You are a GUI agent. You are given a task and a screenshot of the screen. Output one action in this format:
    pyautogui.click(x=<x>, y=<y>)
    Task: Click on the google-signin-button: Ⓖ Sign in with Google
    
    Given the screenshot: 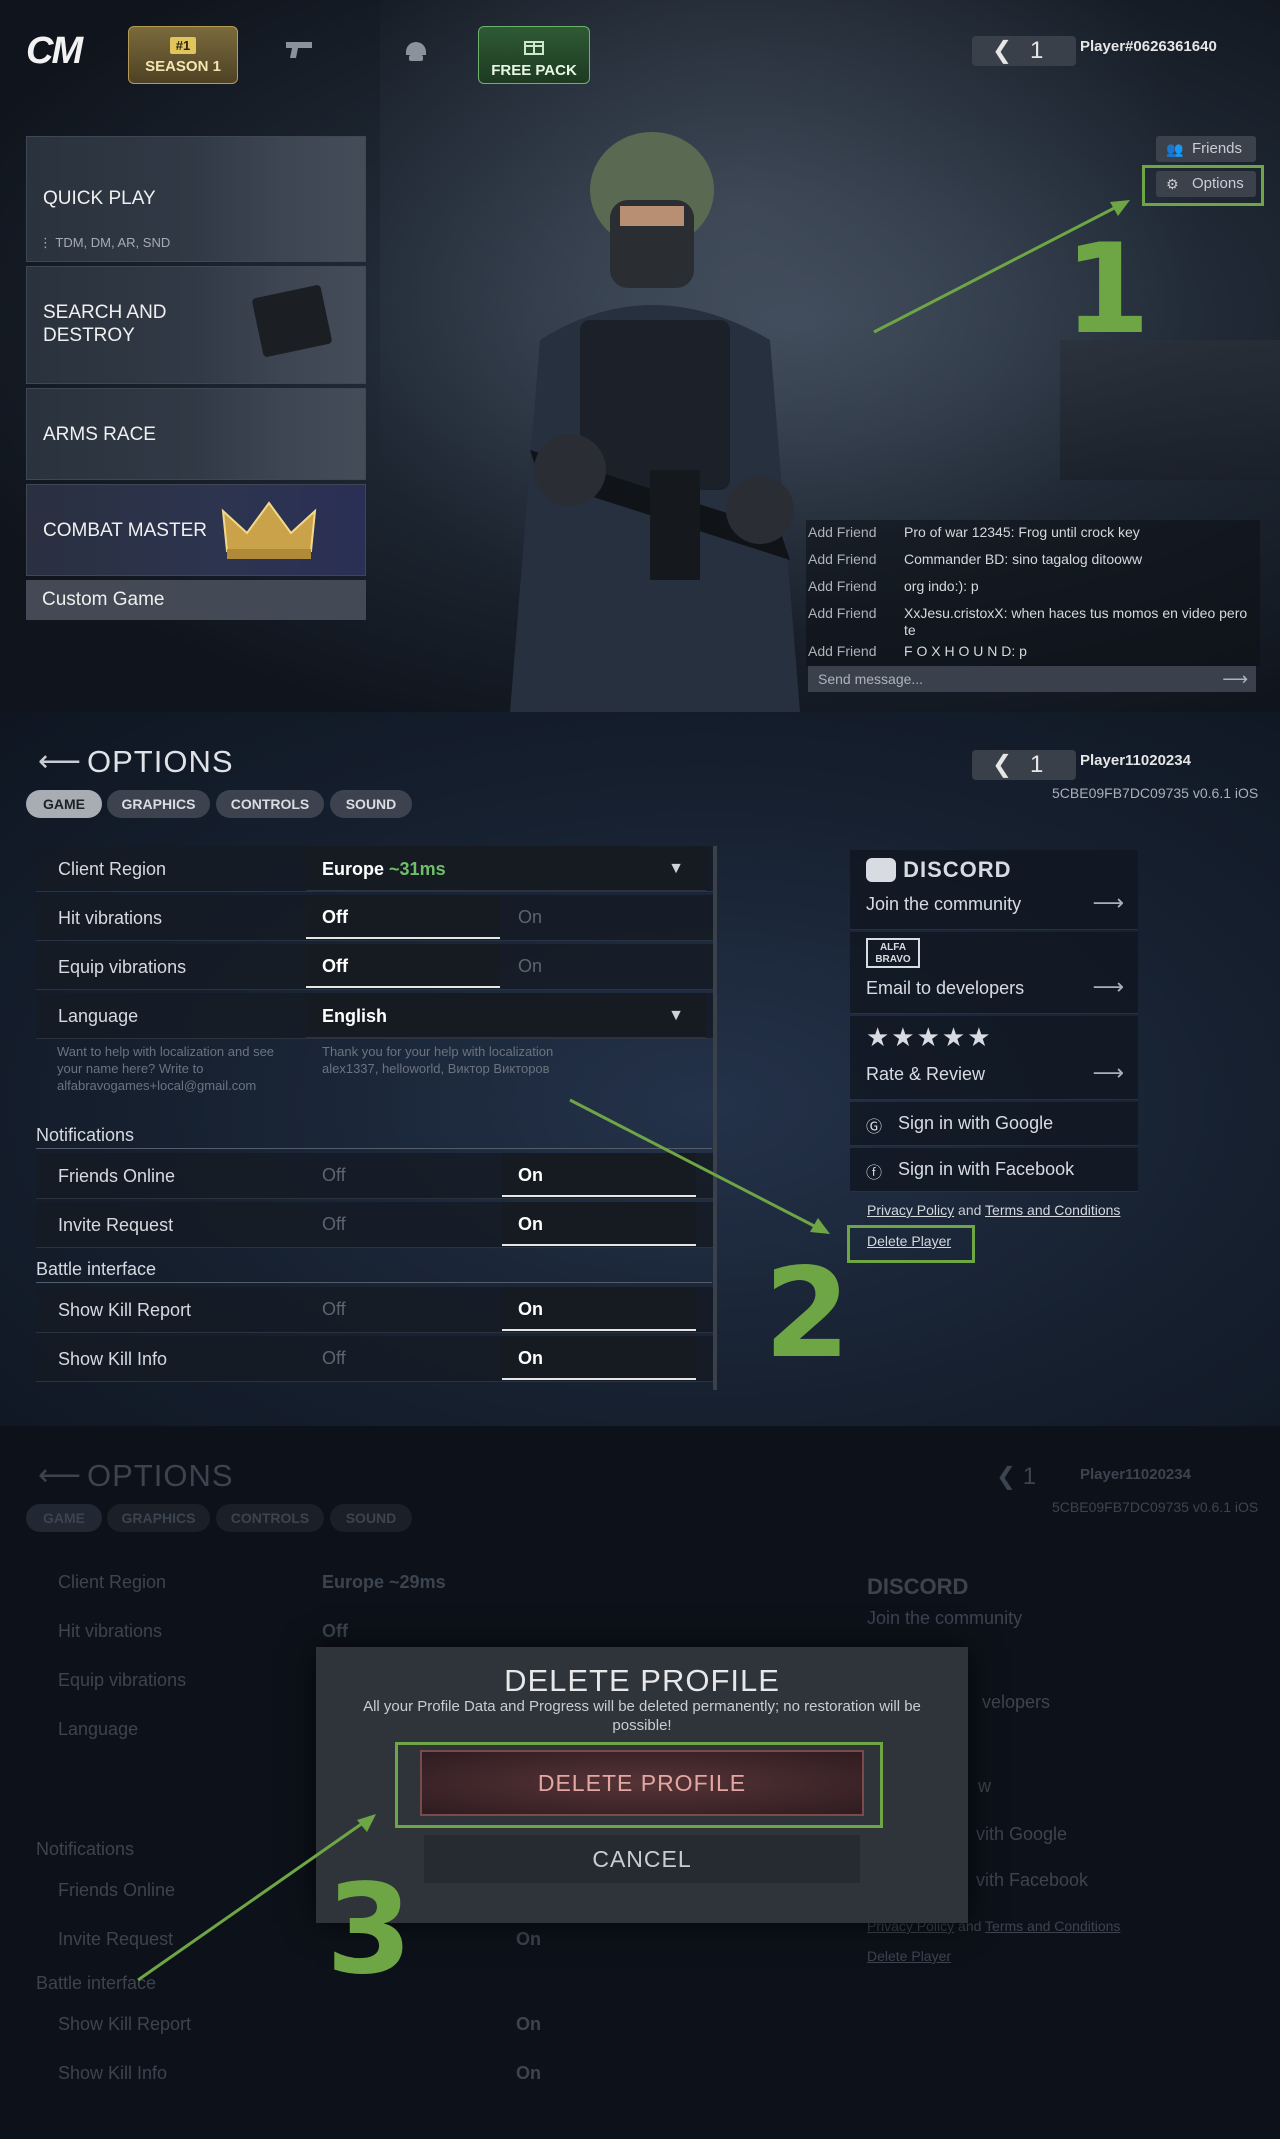 What is the action you would take?
    pyautogui.click(x=994, y=1124)
    